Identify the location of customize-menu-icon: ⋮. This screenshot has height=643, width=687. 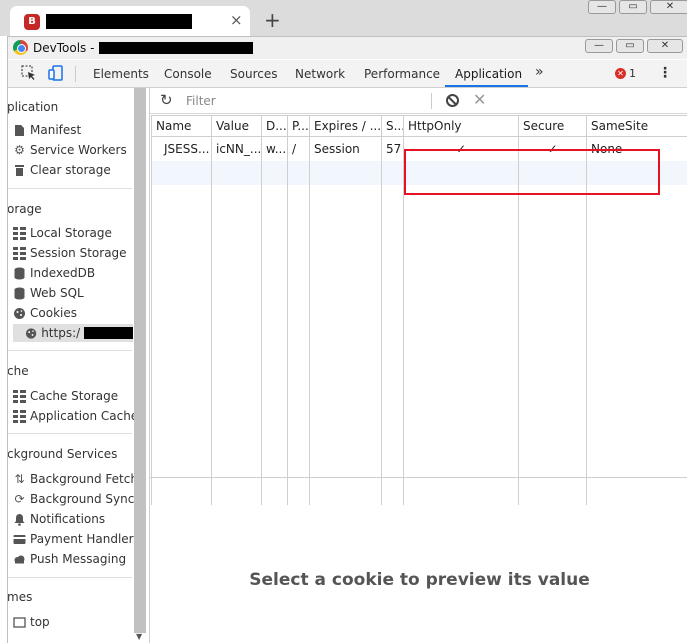
(665, 73).